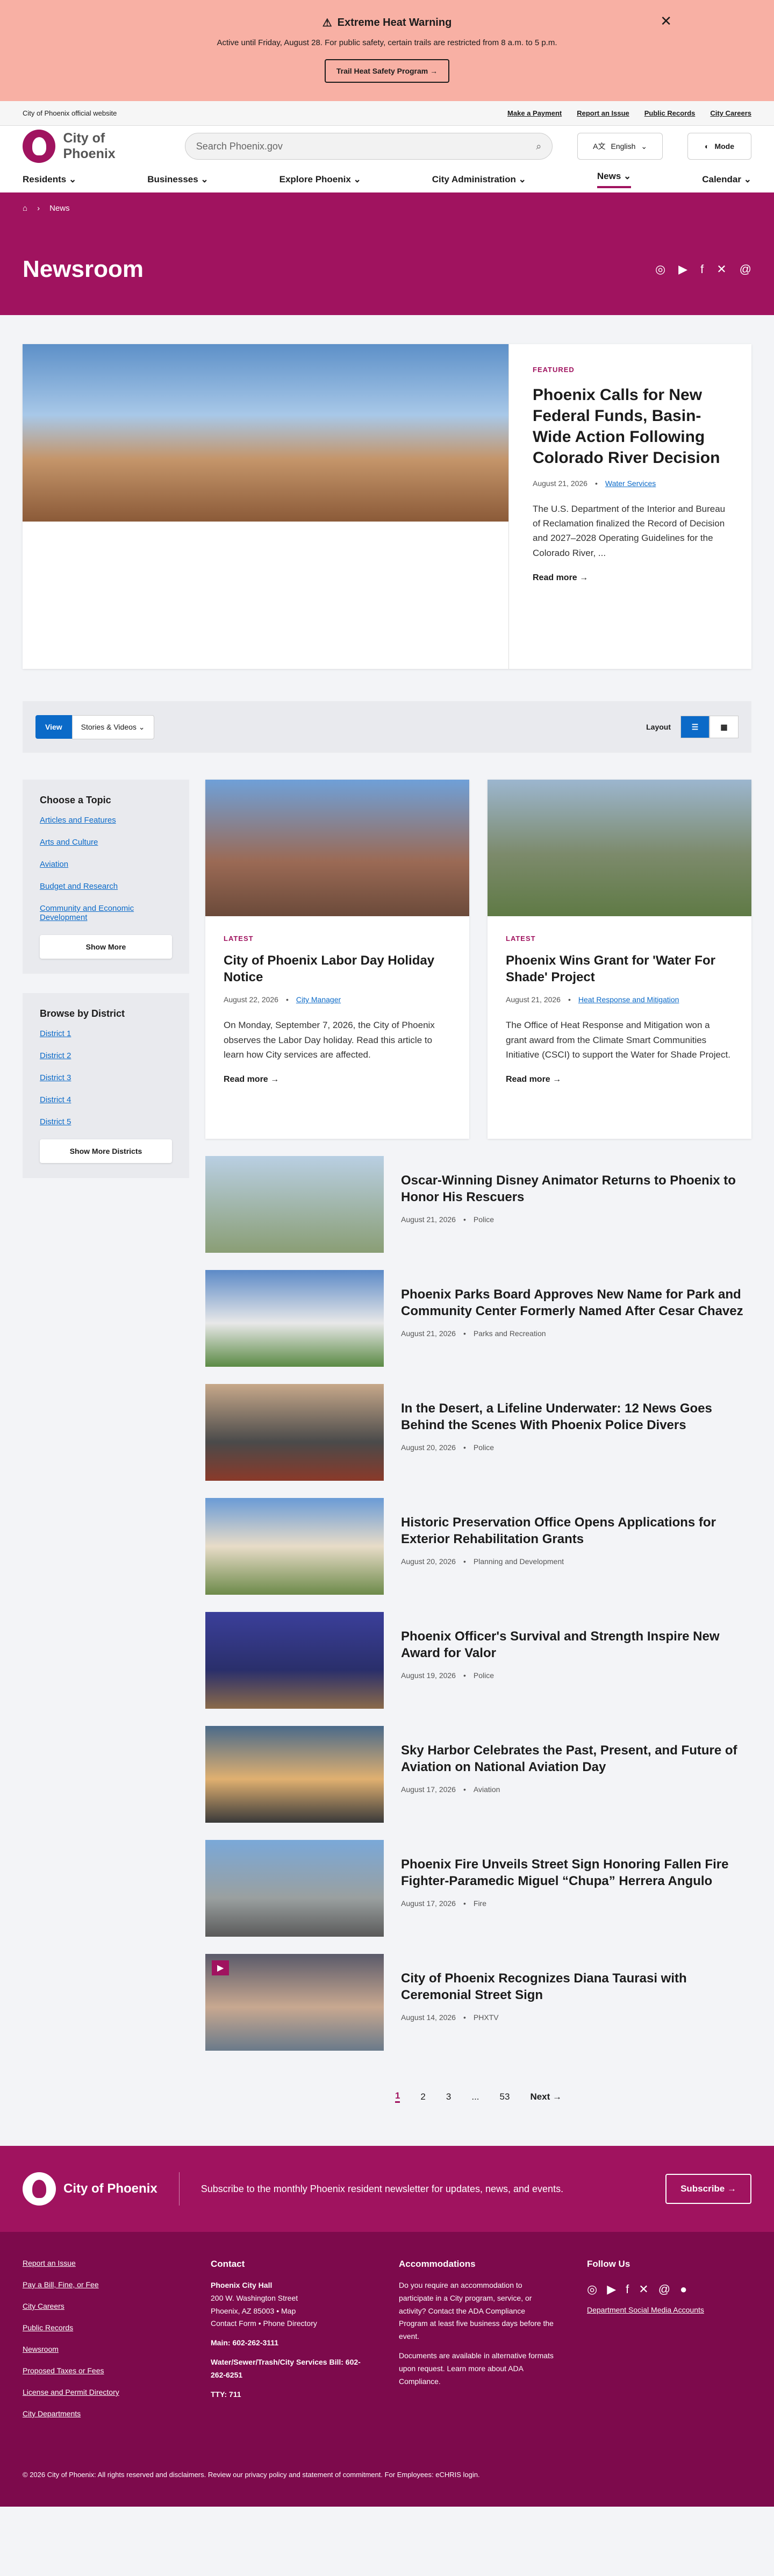  I want to click on page-link: 1, so click(397, 2096).